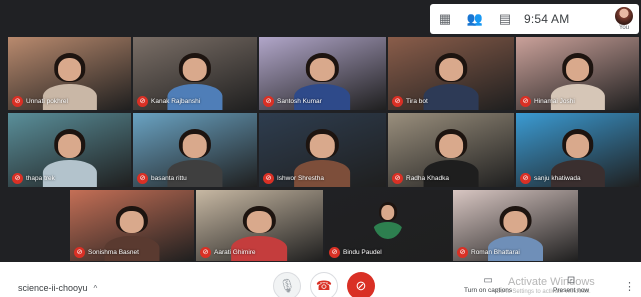 The image size is (641, 297). What do you see at coordinates (195, 73) in the screenshot?
I see `participant-tile: ⊘ Kanak Rajbanshi` at bounding box center [195, 73].